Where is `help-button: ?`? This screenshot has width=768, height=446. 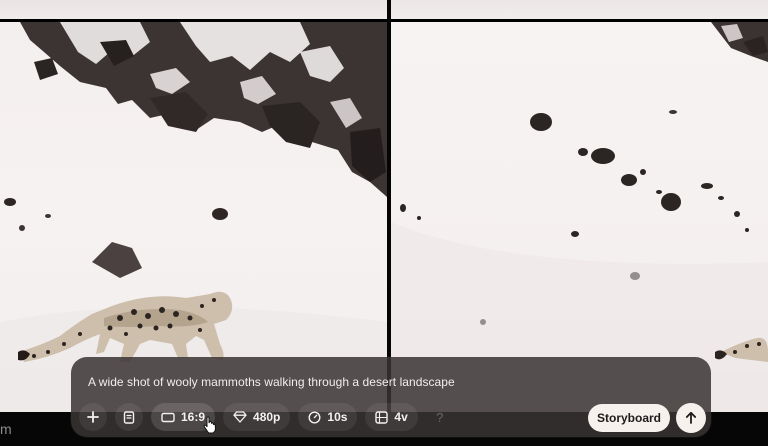 help-button: ? is located at coordinates (440, 417).